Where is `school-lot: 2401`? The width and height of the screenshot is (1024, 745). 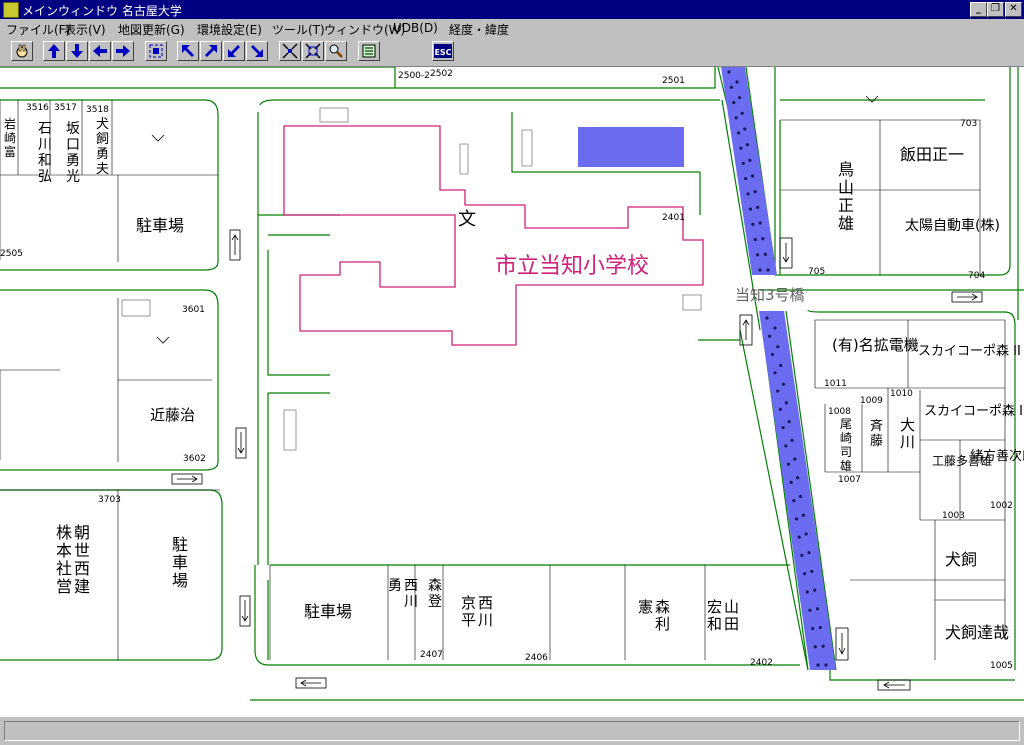 school-lot: 2401 is located at coordinates (673, 218).